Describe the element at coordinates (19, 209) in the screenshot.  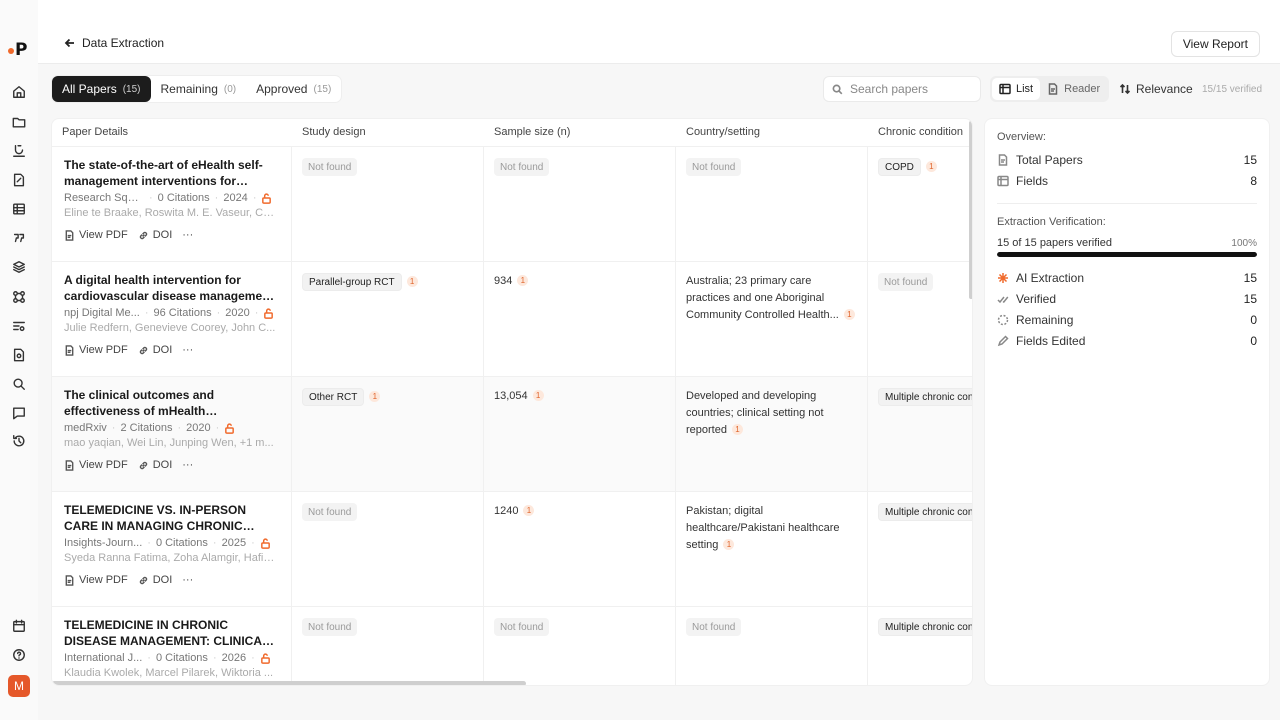
I see `table-icon` at that location.